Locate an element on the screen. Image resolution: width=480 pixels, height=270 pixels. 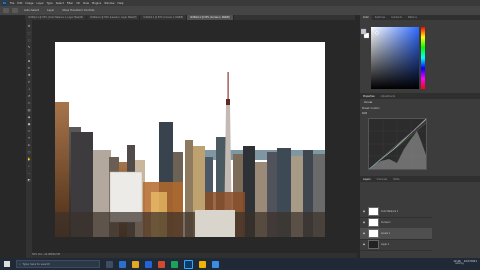
tab-patterns: Patterns is located at coordinates (412, 17).